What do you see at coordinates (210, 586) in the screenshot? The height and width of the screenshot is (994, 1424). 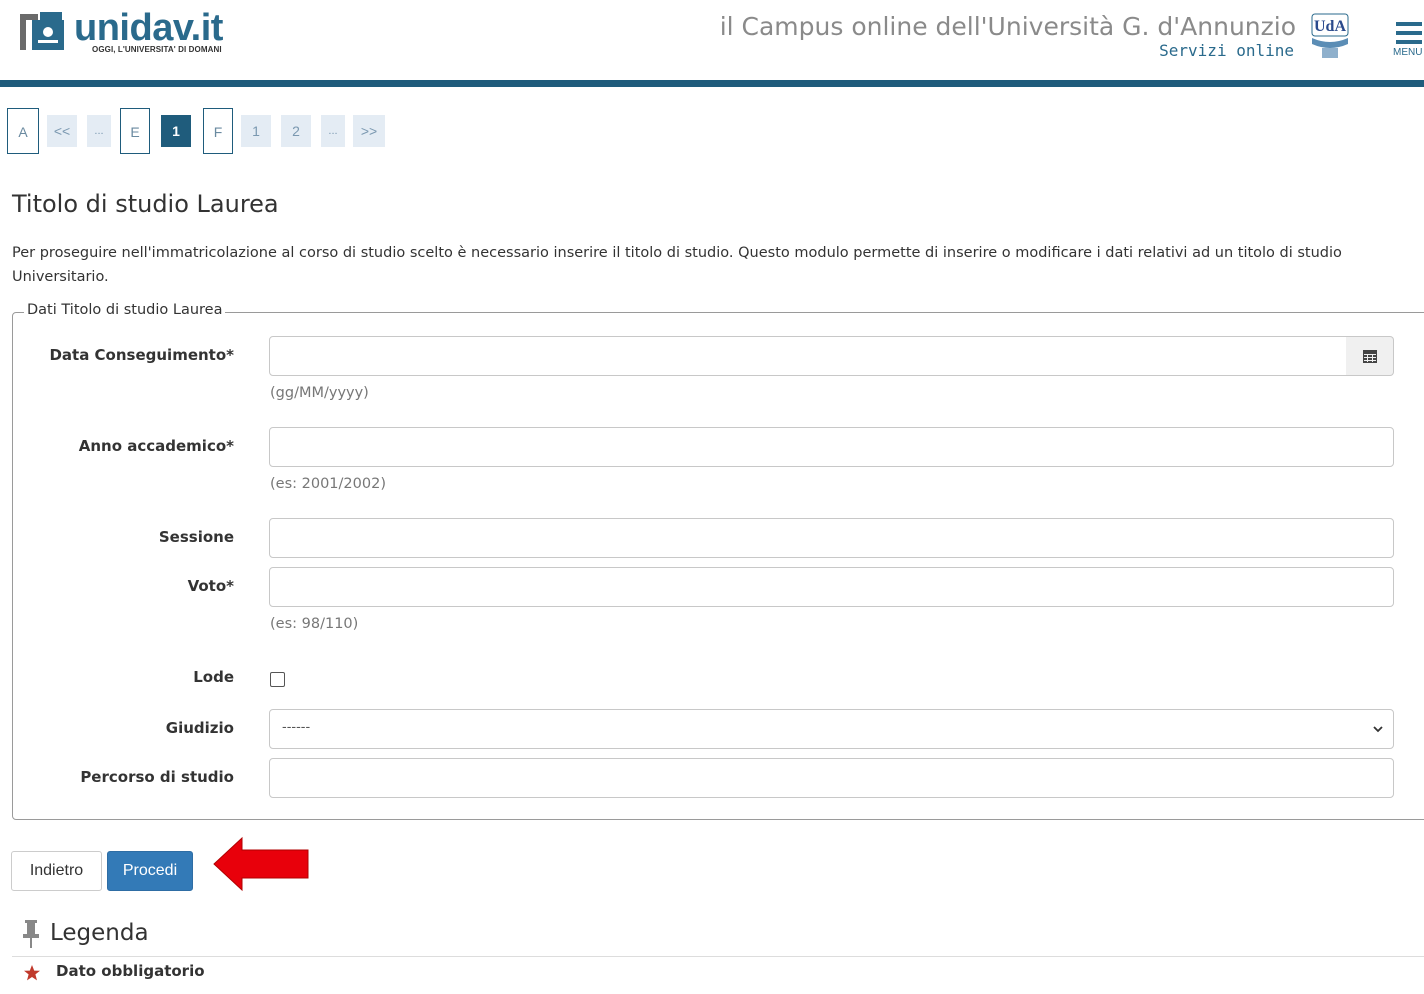 I see `voto-label: Voto*` at bounding box center [210, 586].